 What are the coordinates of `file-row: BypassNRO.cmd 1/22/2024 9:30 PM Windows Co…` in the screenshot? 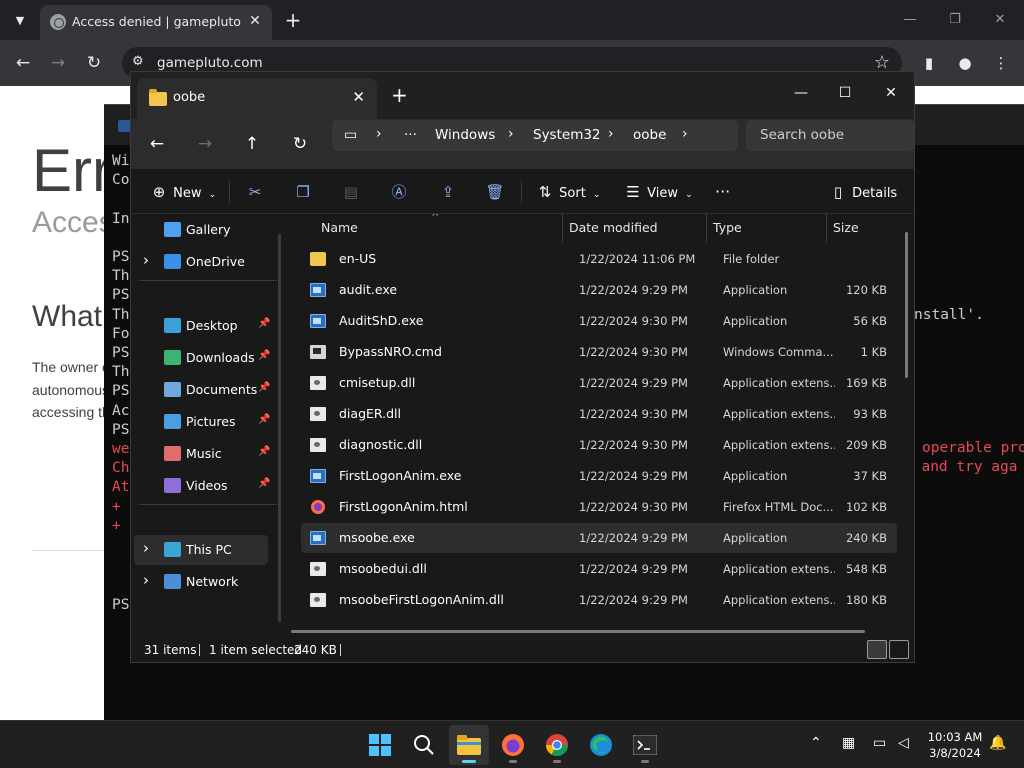 It's located at (599, 352).